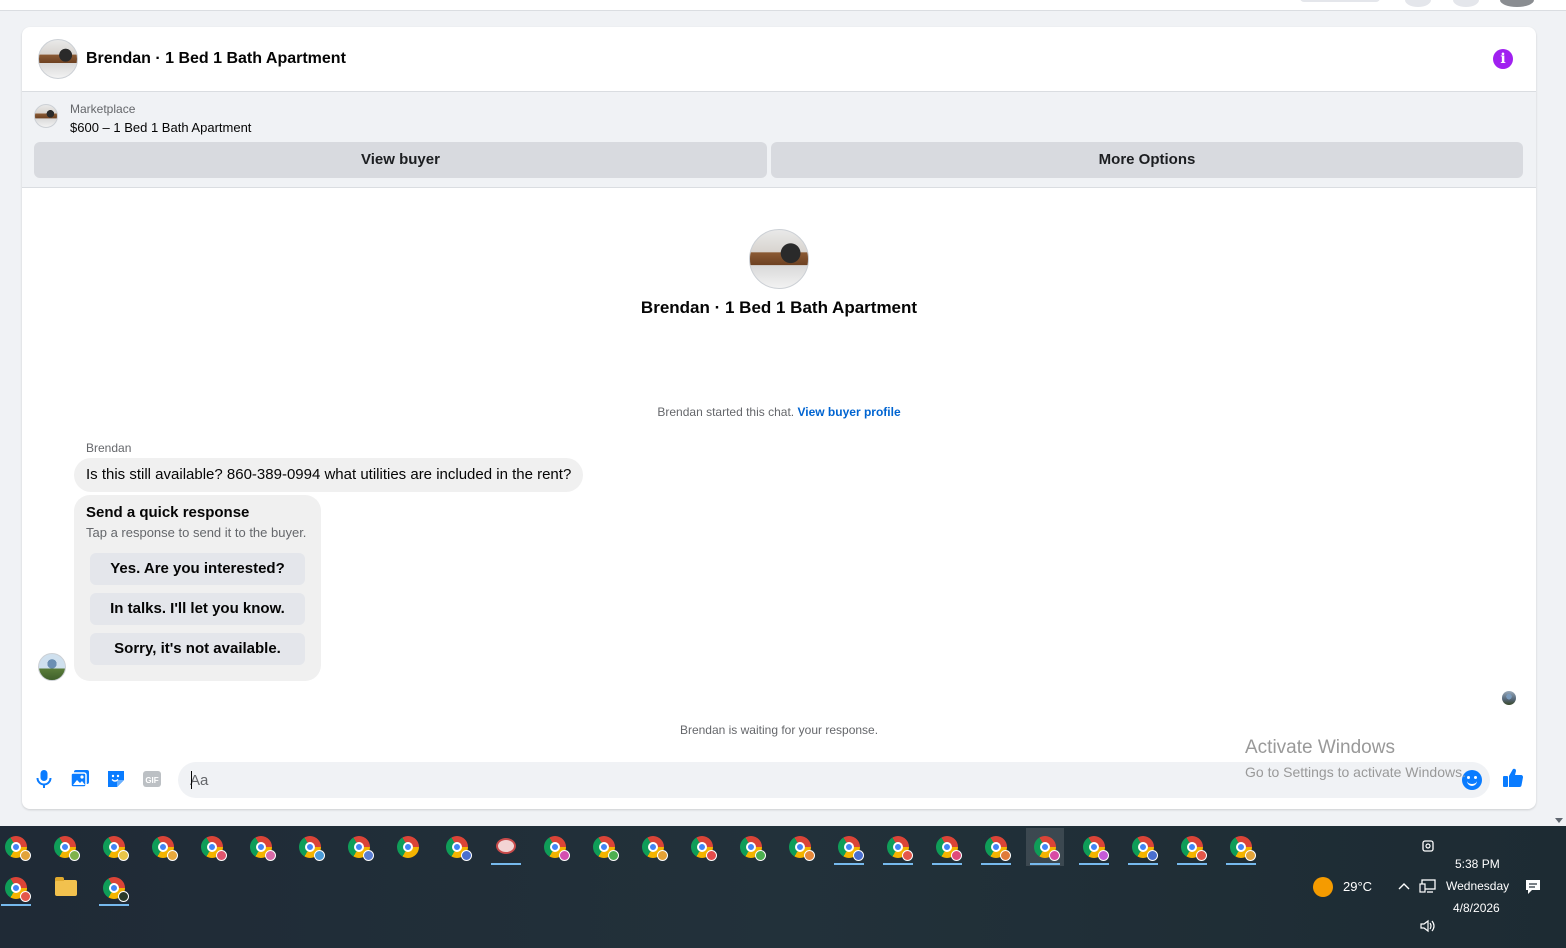  I want to click on quick-response-not-available-button: Sorry, it's not available., so click(197, 649).